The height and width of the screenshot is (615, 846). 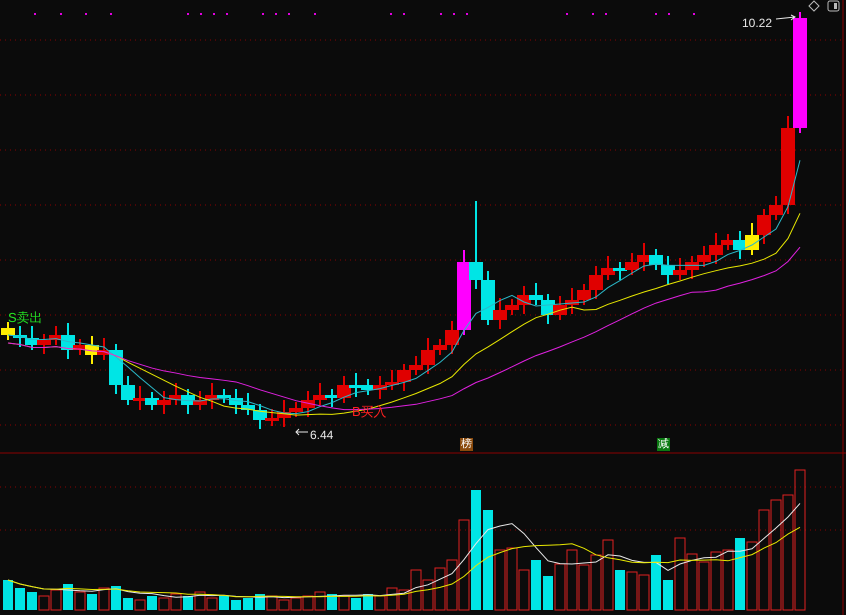 What do you see at coordinates (25, 318) in the screenshot?
I see `signal-label: S卖出` at bounding box center [25, 318].